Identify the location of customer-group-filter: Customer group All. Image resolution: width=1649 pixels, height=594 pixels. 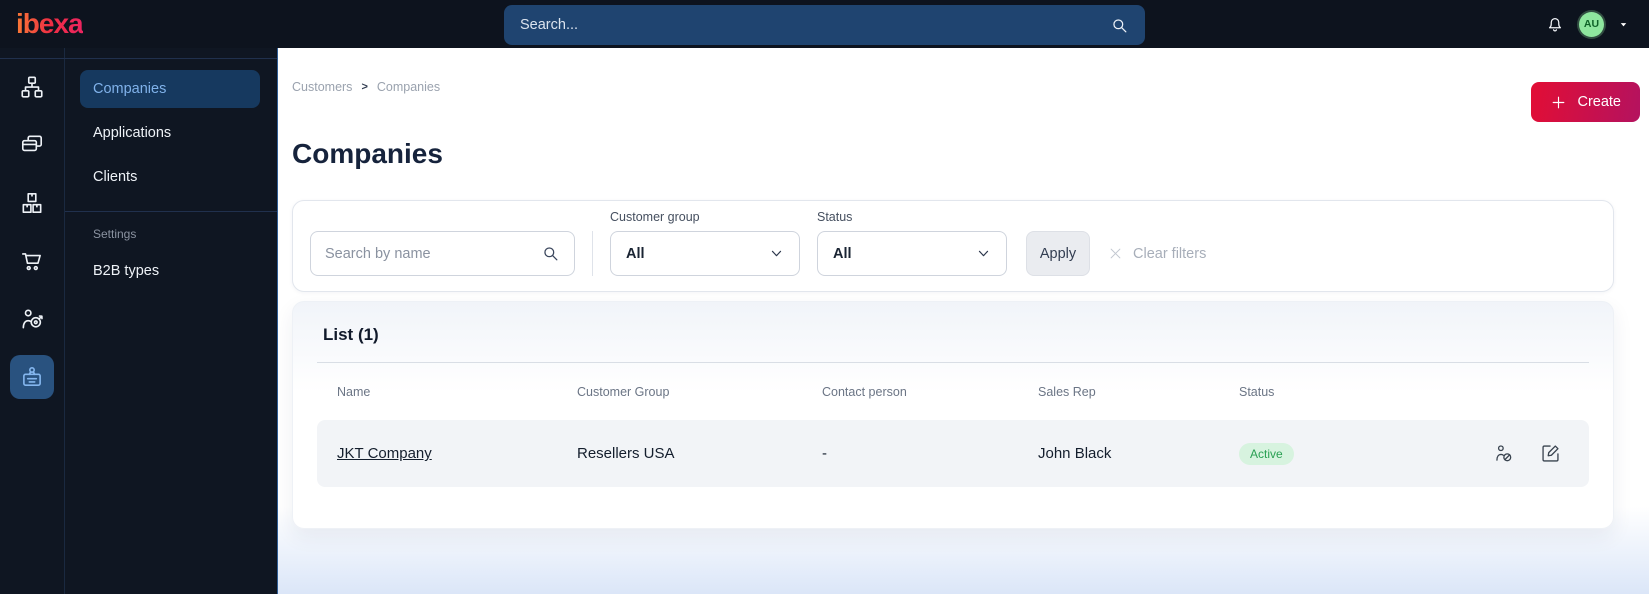
(705, 243).